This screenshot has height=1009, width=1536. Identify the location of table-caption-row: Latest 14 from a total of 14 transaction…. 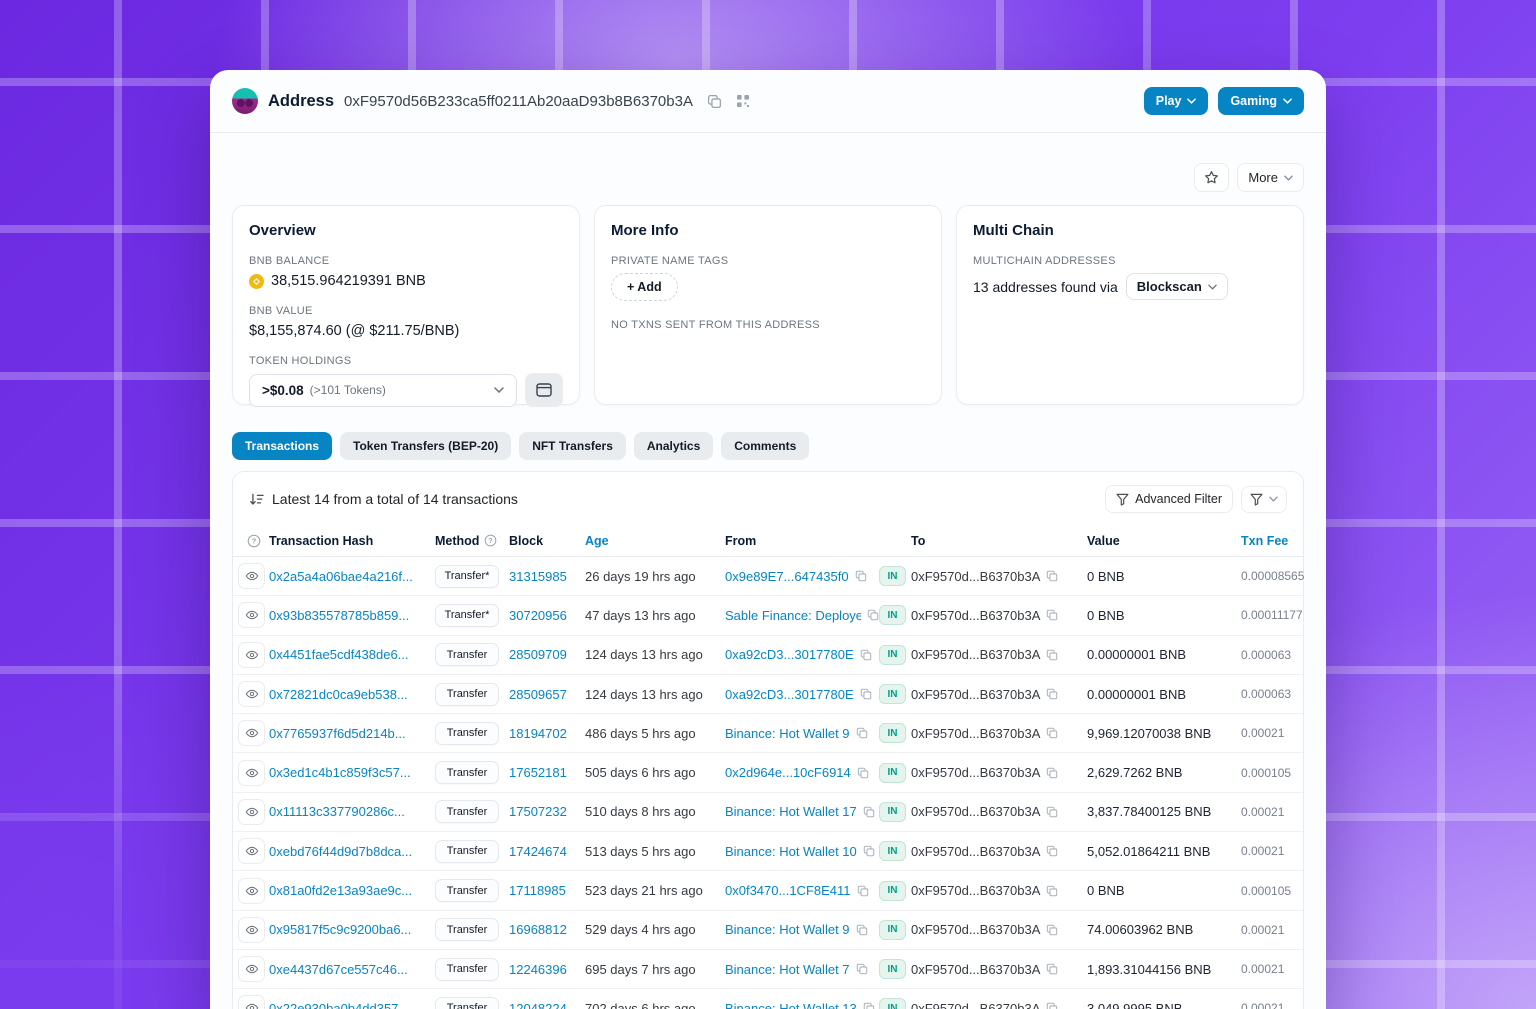
(768, 498).